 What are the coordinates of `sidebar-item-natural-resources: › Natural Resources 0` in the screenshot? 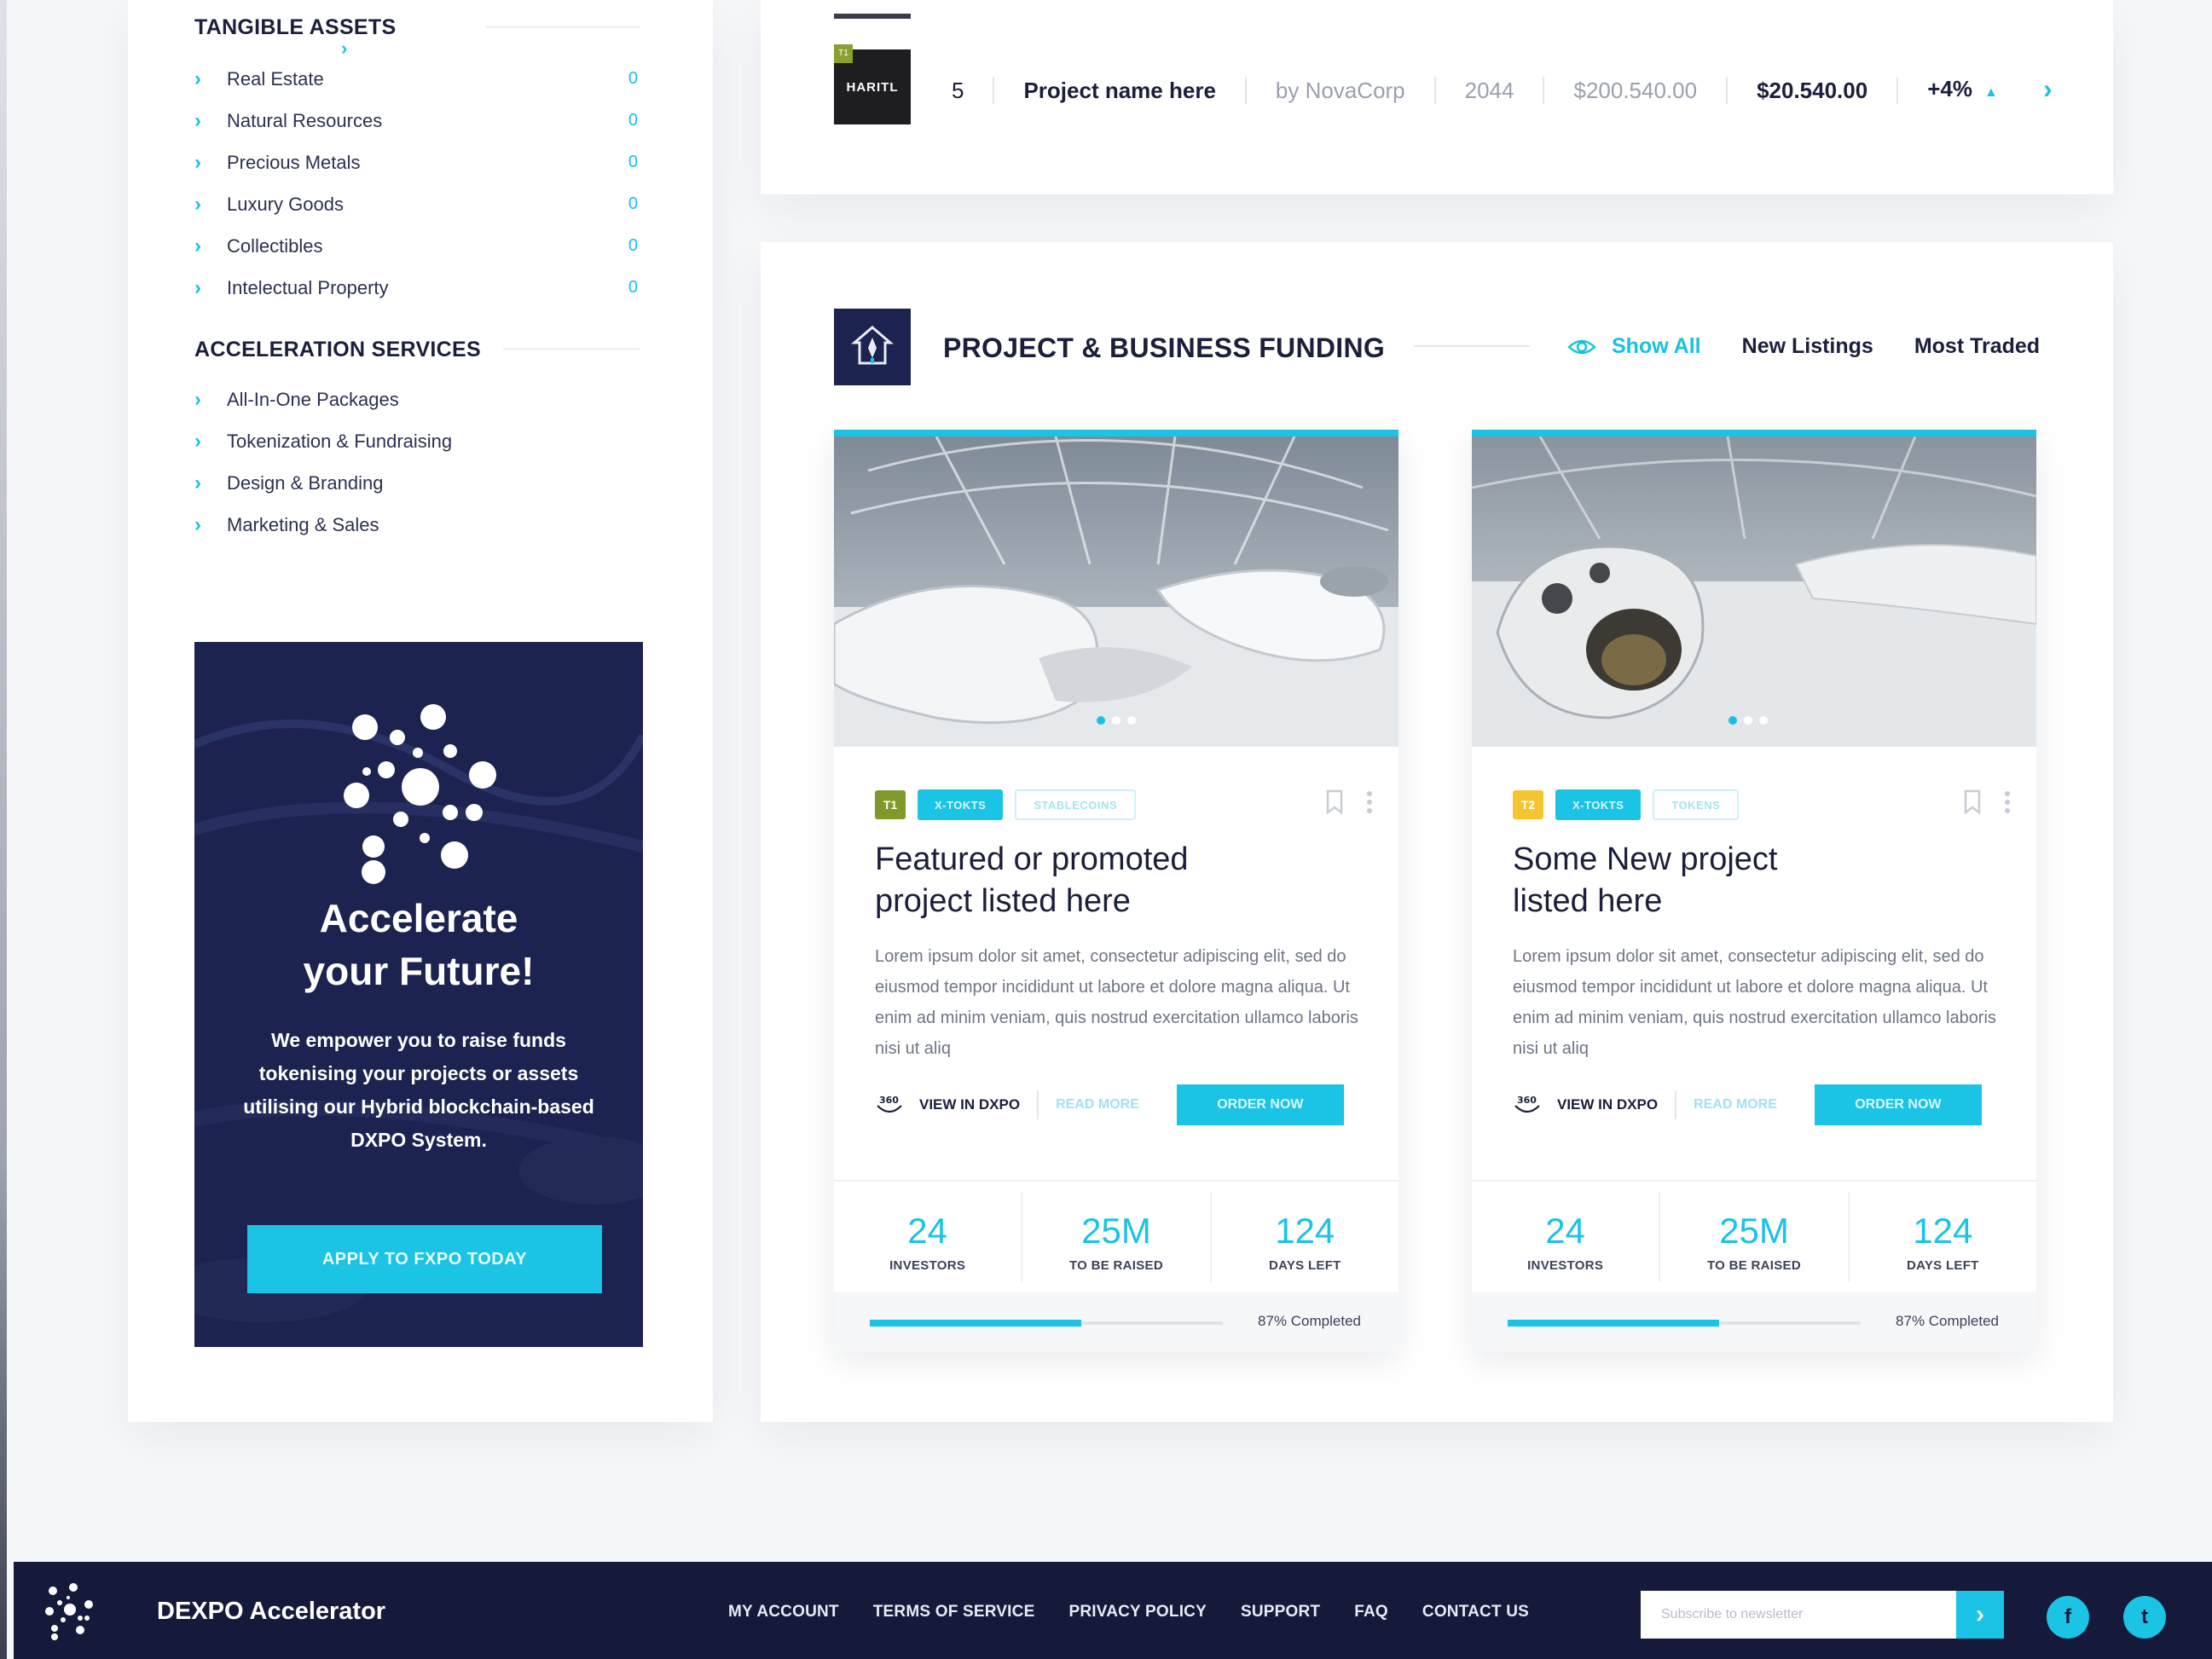 It's located at (416, 121).